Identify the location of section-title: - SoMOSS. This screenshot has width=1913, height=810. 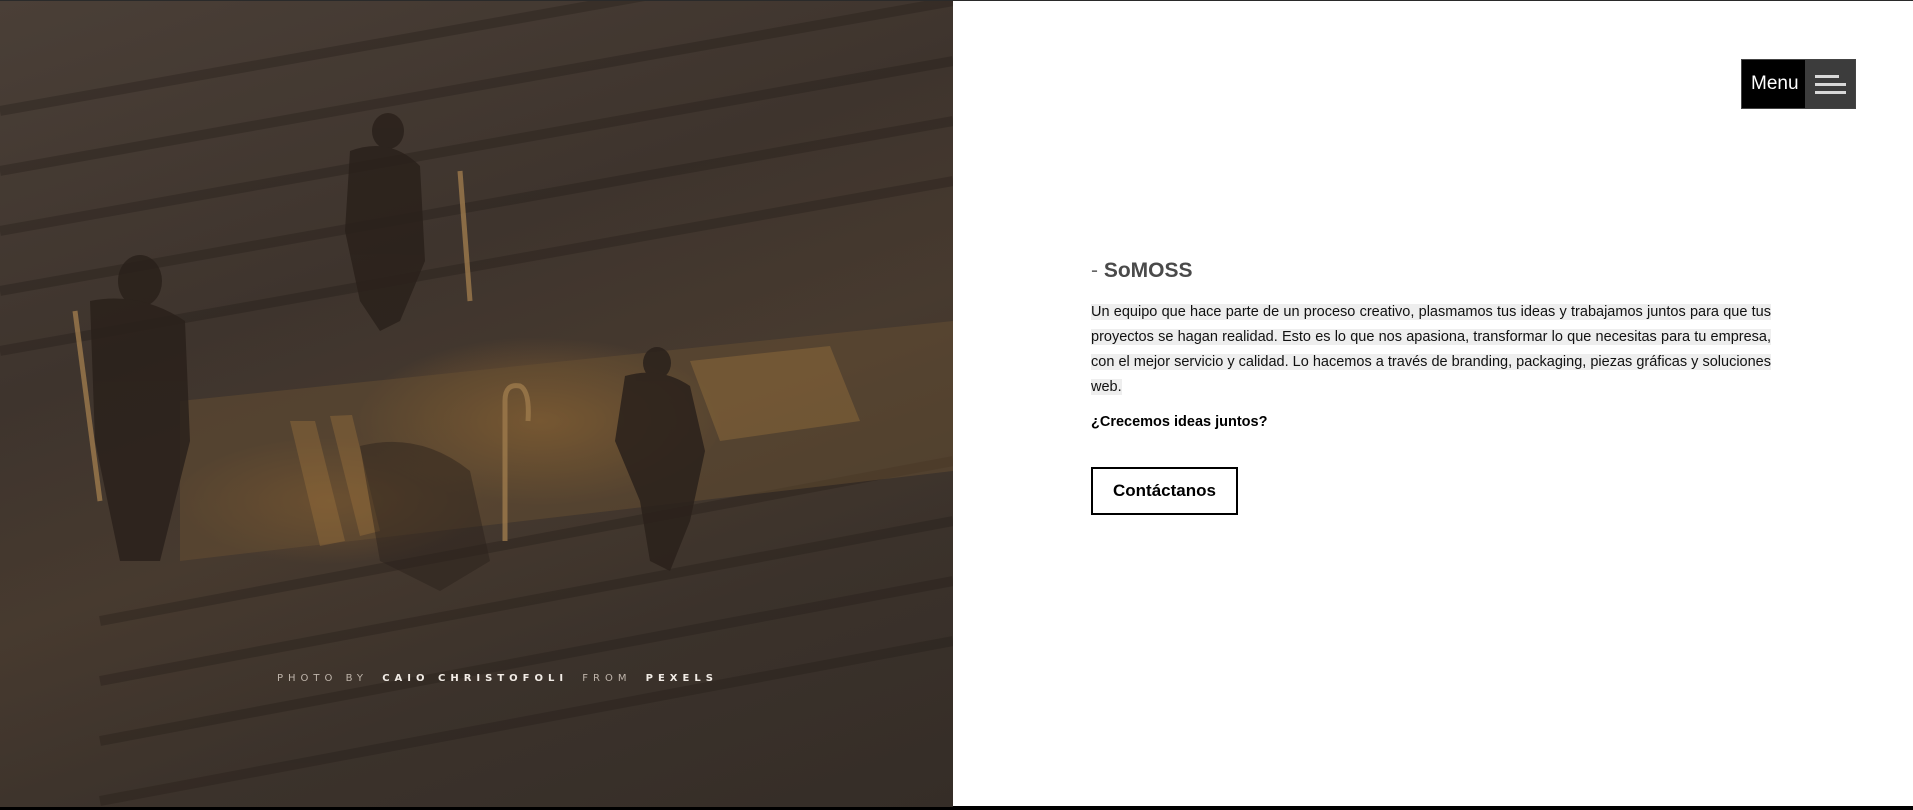
(1431, 271).